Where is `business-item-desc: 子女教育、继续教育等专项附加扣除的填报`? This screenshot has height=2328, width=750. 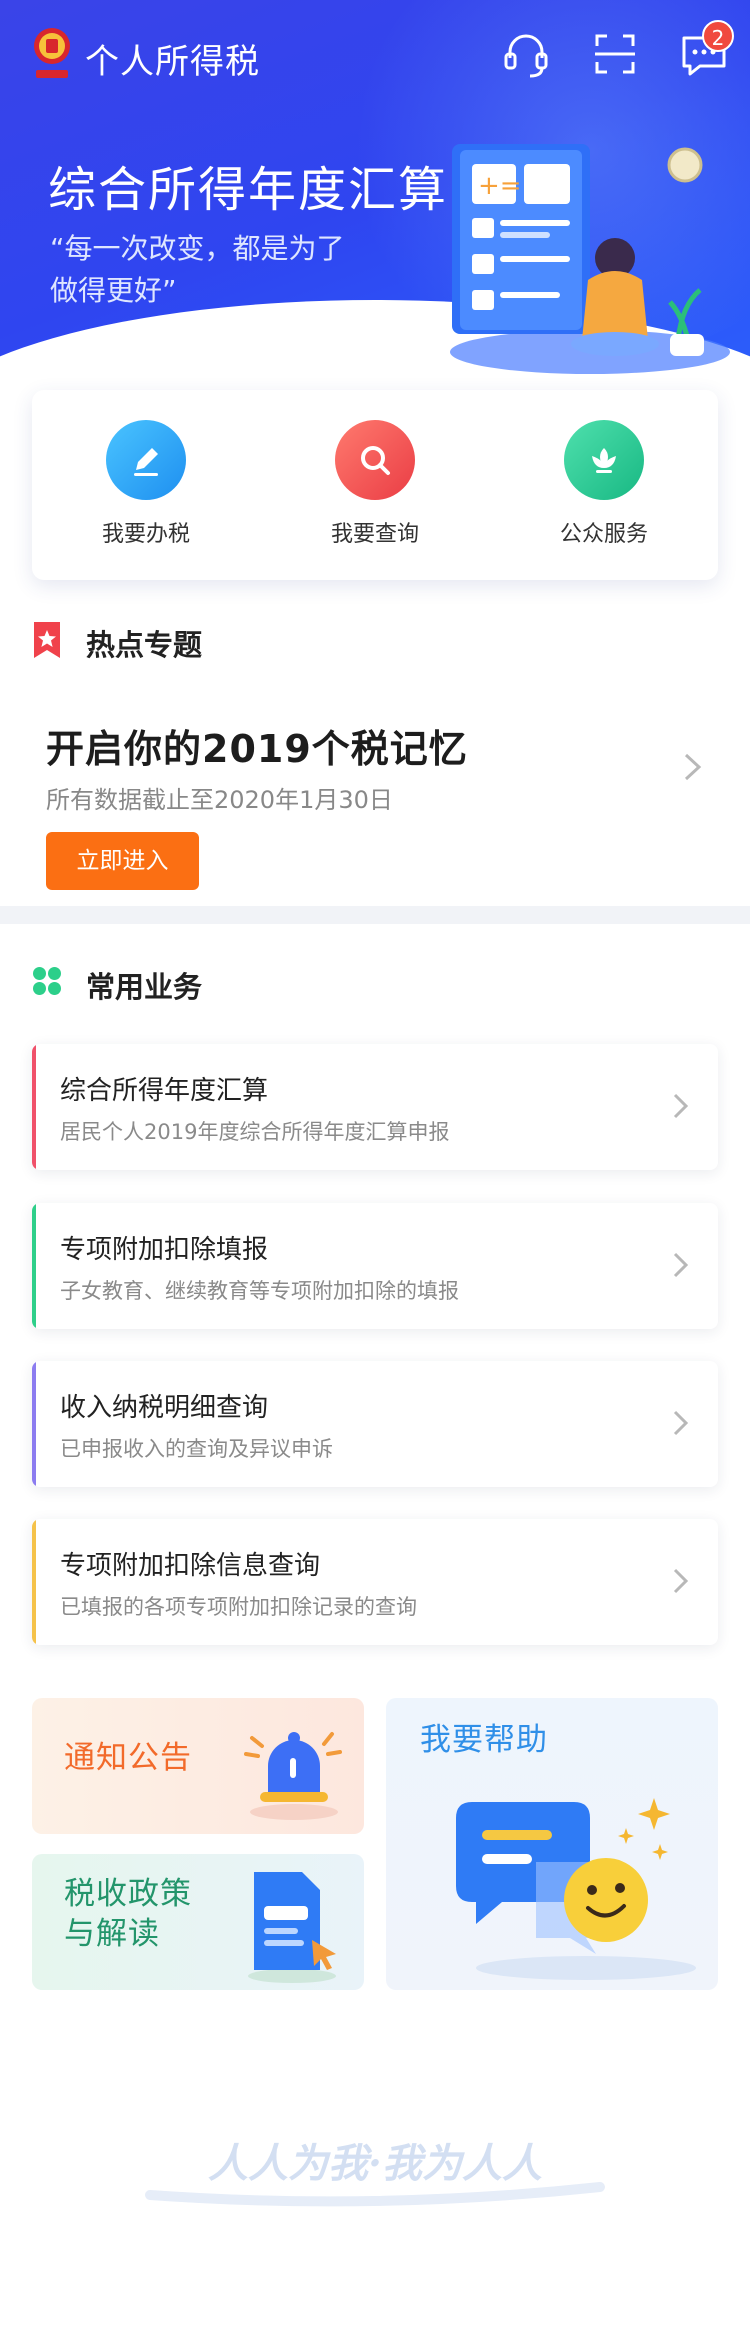 business-item-desc: 子女教育、继续教育等专项附加扣除的填报 is located at coordinates (259, 1291).